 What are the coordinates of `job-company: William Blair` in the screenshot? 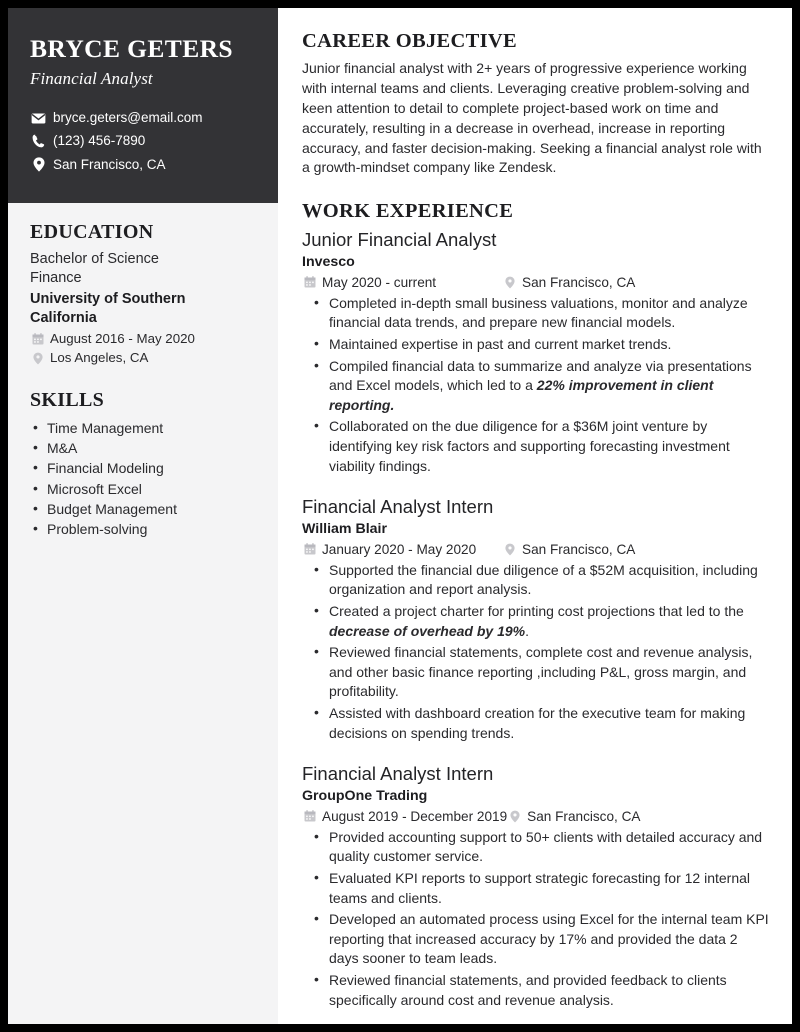 It's located at (345, 529).